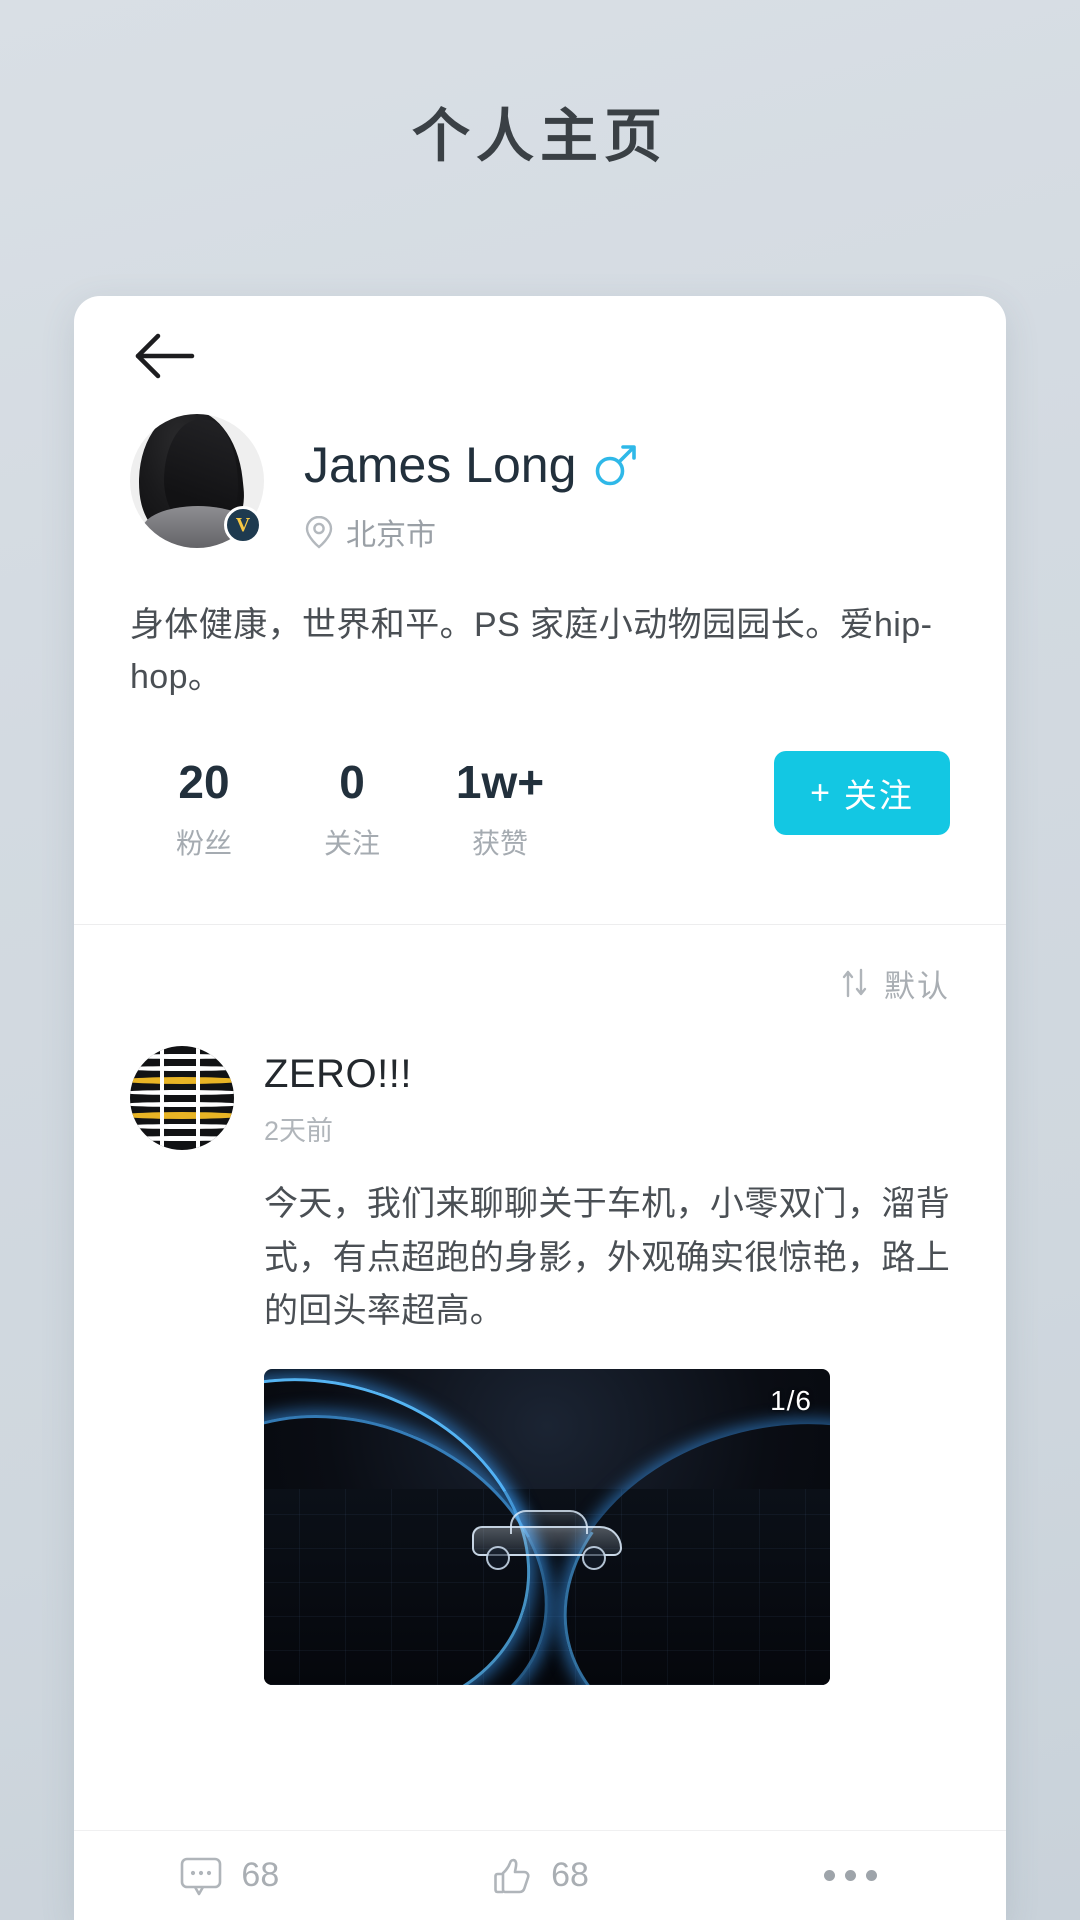  Describe the element at coordinates (512, 1876) in the screenshot. I see `thumbs-up-icon` at that location.